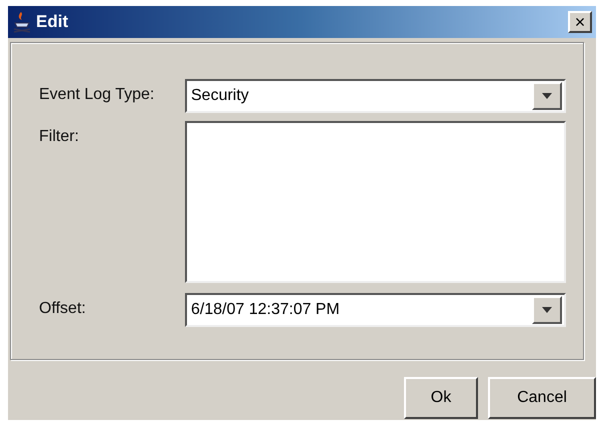 This screenshot has width=598, height=434. What do you see at coordinates (542, 398) in the screenshot?
I see `cancel-button: Cancel` at bounding box center [542, 398].